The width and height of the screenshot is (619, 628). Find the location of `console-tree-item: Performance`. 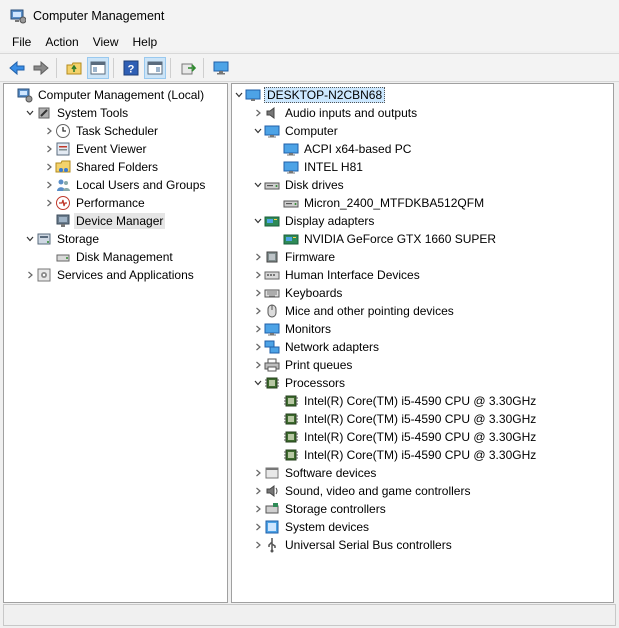

console-tree-item: Performance is located at coordinates (95, 203).